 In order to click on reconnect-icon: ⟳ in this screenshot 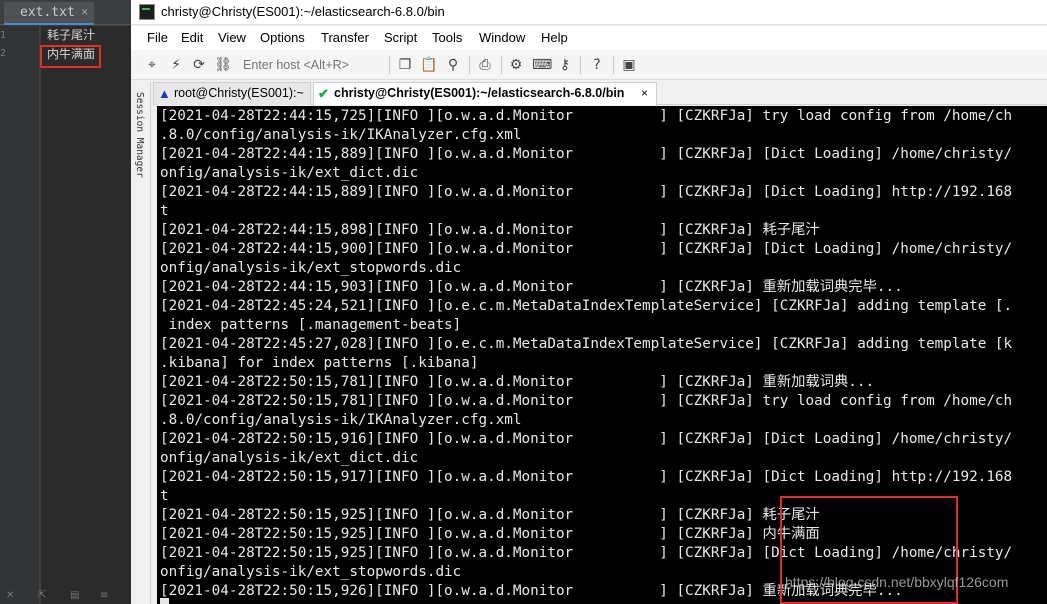, I will do `click(199, 65)`.